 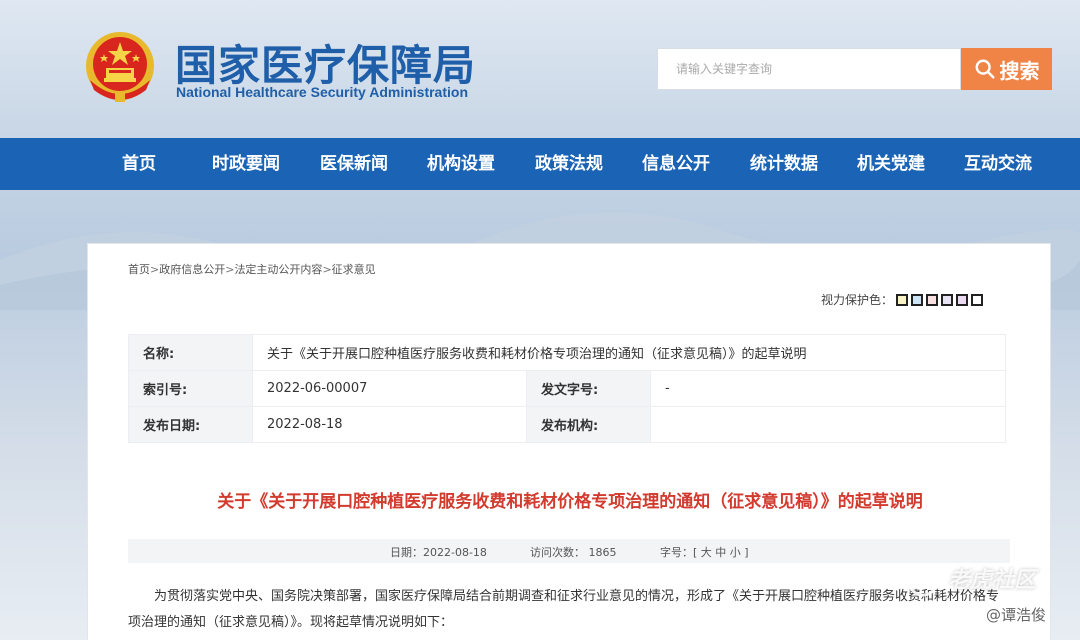 I want to click on meta-docno-label: 发文字号:, so click(x=588, y=388).